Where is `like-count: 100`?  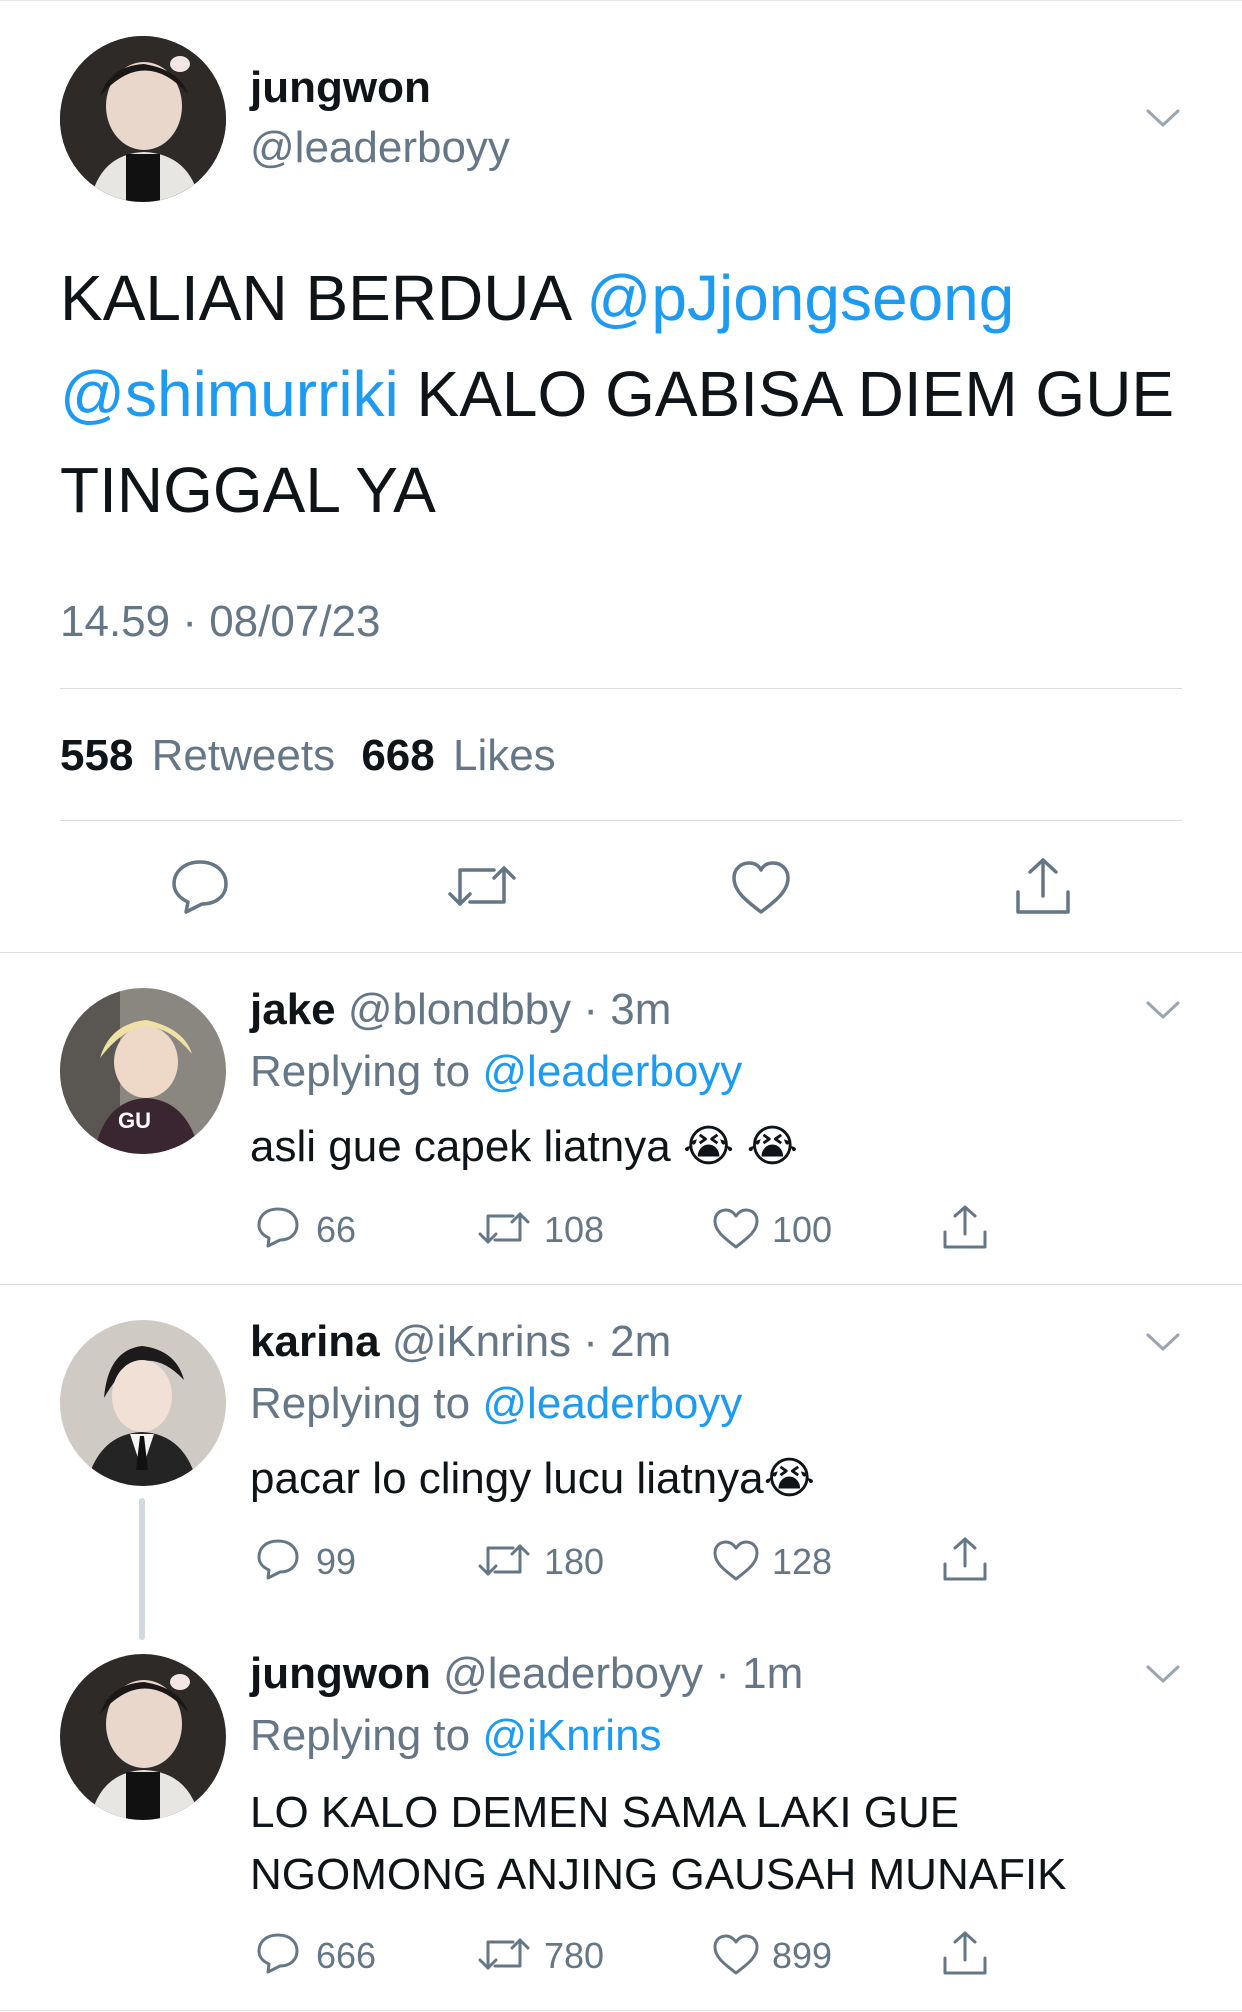
like-count: 100 is located at coordinates (802, 1230).